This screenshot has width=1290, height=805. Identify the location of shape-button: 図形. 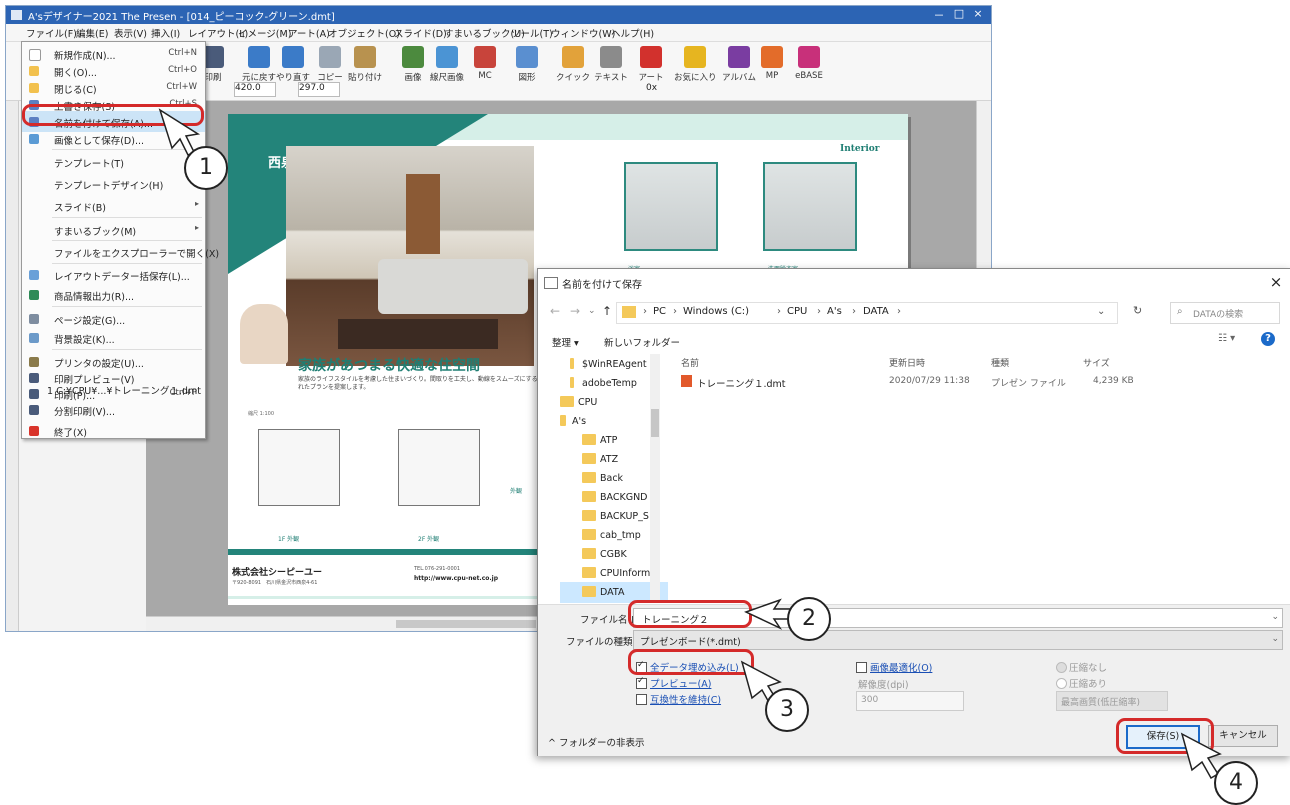
(527, 64).